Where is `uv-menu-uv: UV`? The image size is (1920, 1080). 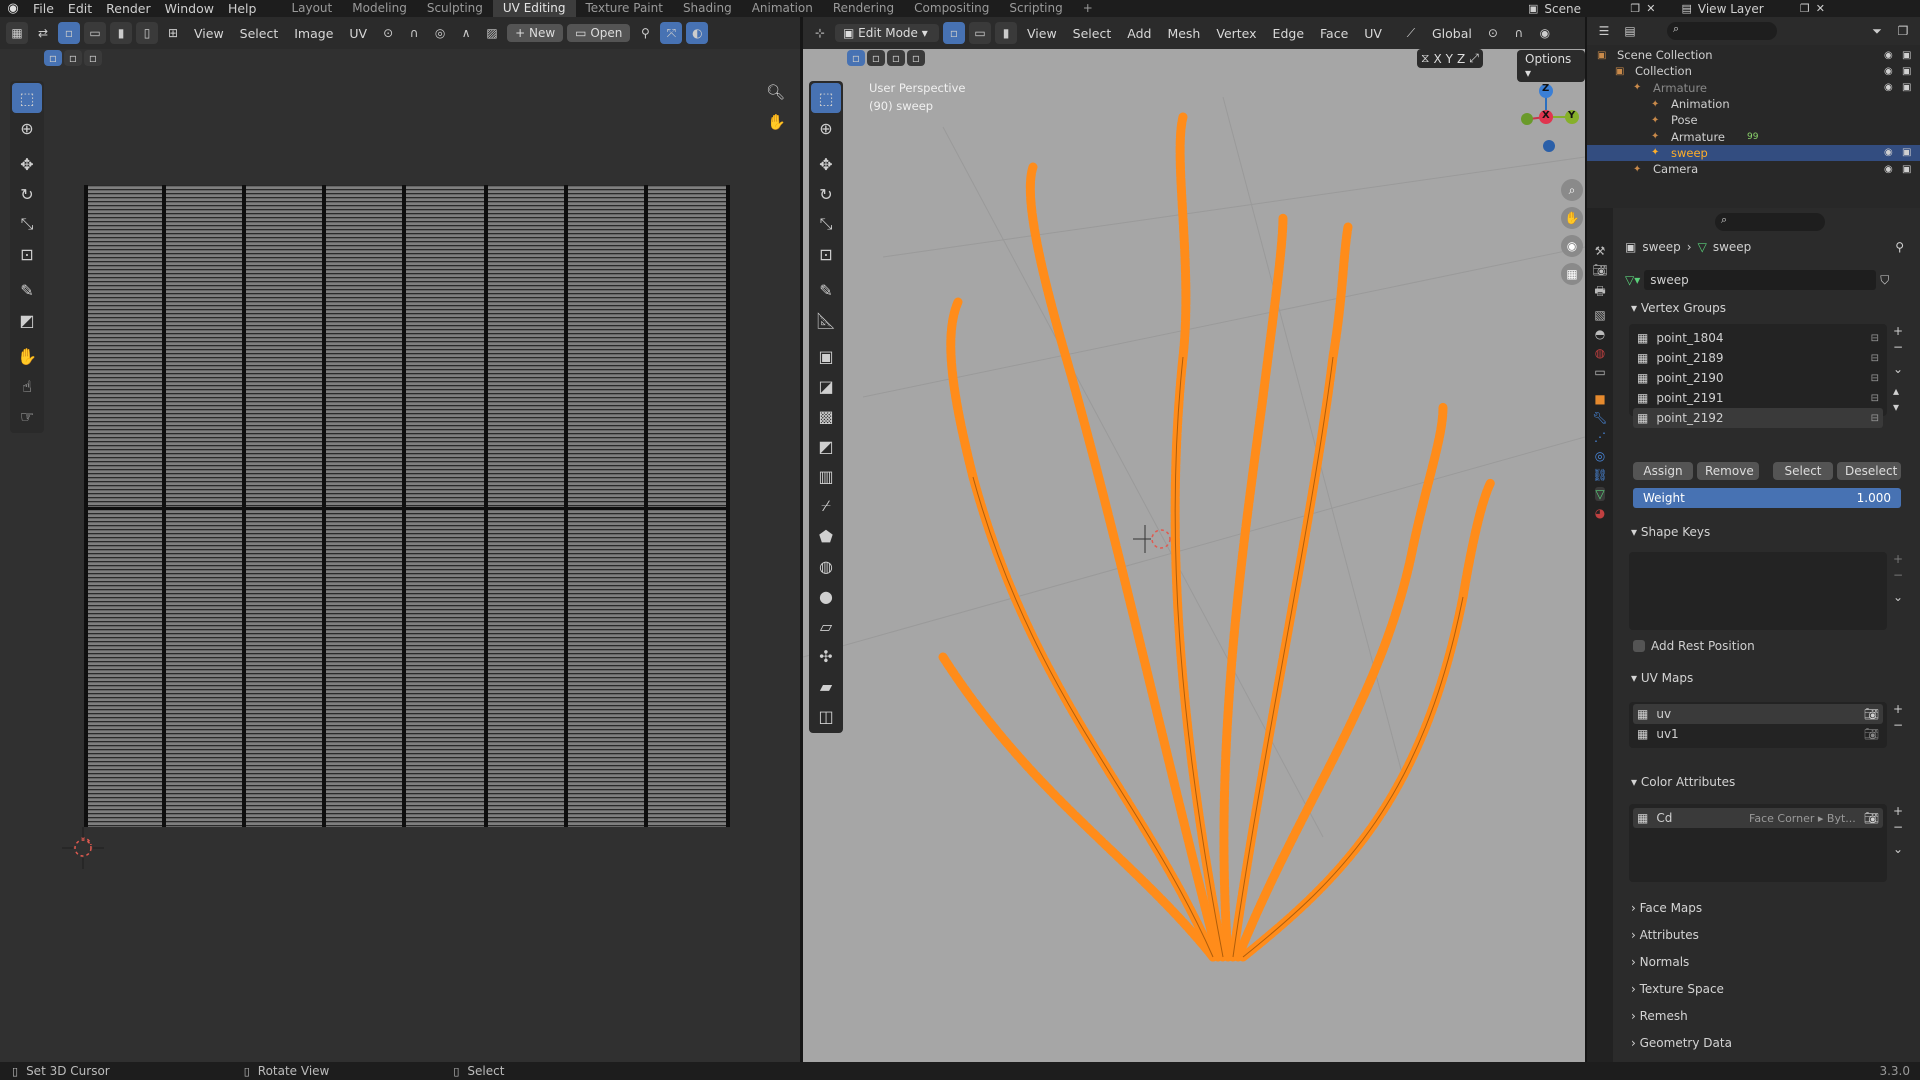
uv-menu-uv: UV is located at coordinates (358, 33).